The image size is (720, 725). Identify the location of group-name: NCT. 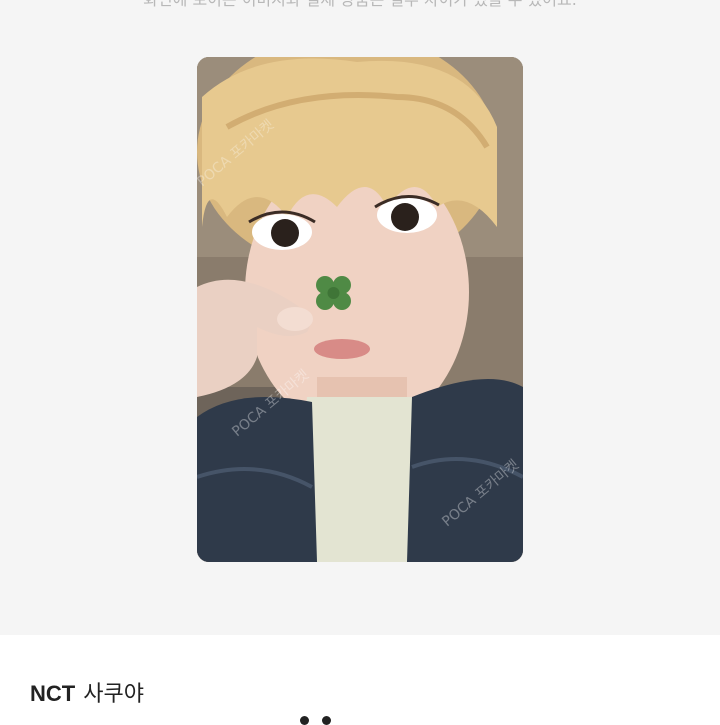
(53, 693).